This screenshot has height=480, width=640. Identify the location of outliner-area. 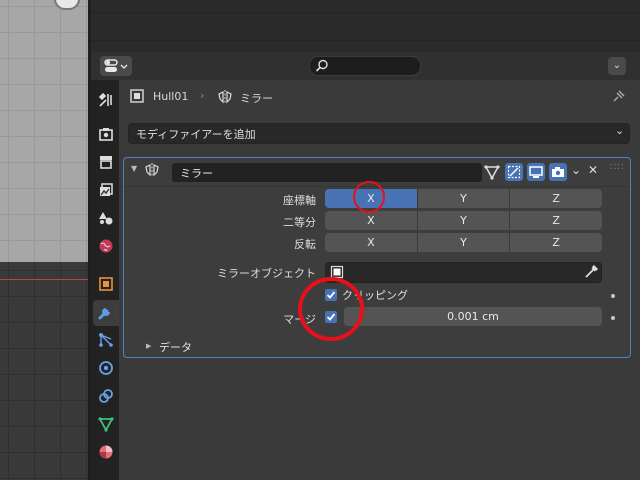
(365, 26).